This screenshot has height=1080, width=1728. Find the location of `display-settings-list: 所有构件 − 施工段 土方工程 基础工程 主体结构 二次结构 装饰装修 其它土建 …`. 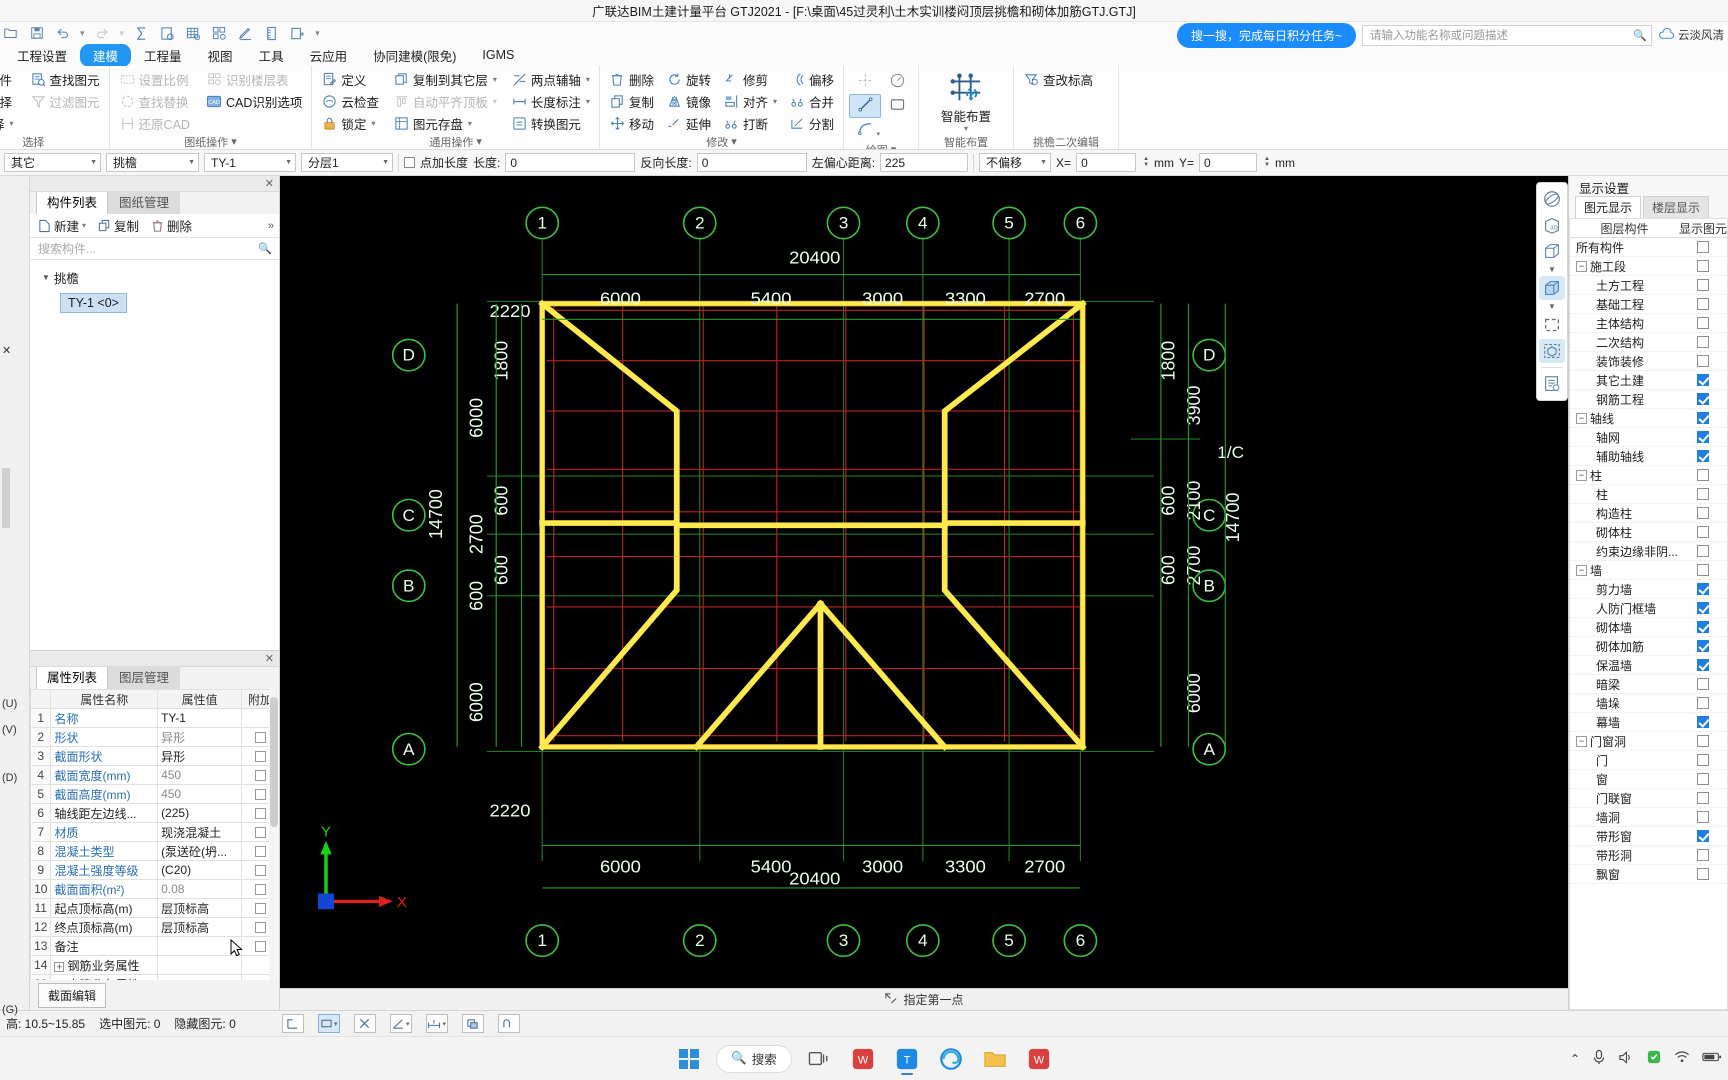

display-settings-list: 所有构件 − 施工段 土方工程 基础工程 主体结构 二次结构 装饰装修 其它土建 … is located at coordinates (1648, 624).